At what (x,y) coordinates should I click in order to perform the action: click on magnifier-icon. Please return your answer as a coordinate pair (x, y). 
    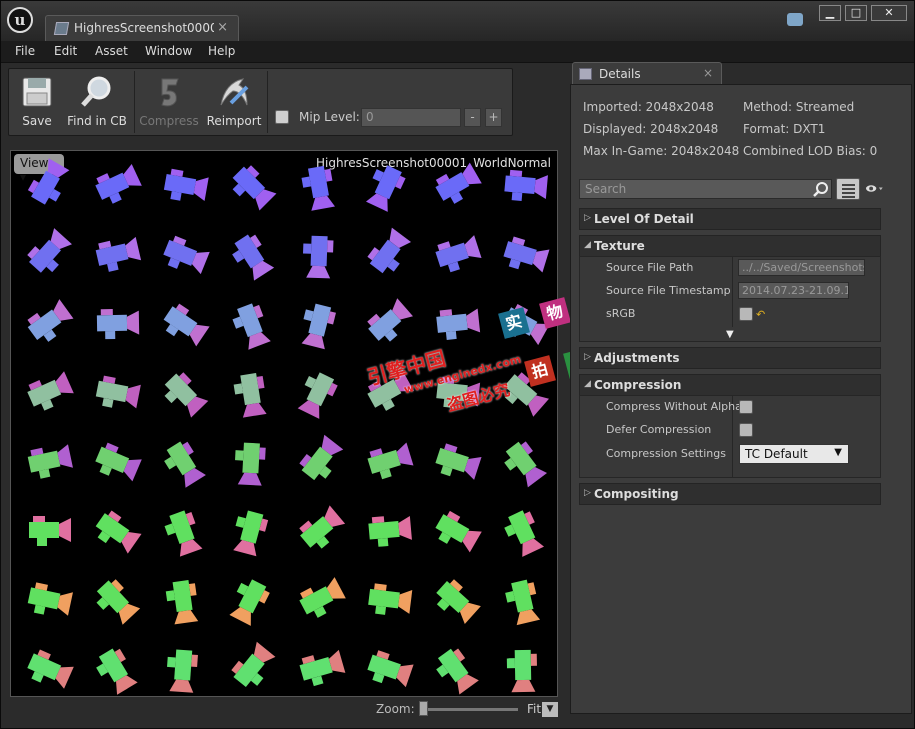
    Looking at the image, I should click on (96, 91).